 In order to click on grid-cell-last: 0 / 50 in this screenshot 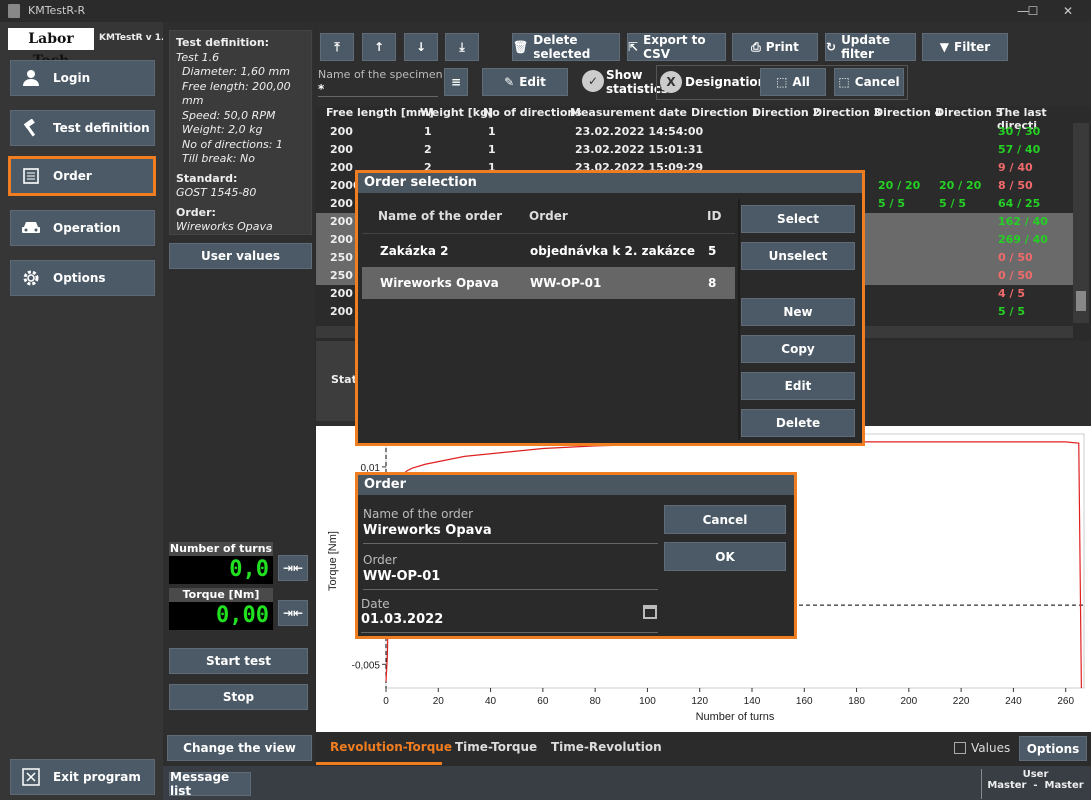, I will do `click(1015, 257)`.